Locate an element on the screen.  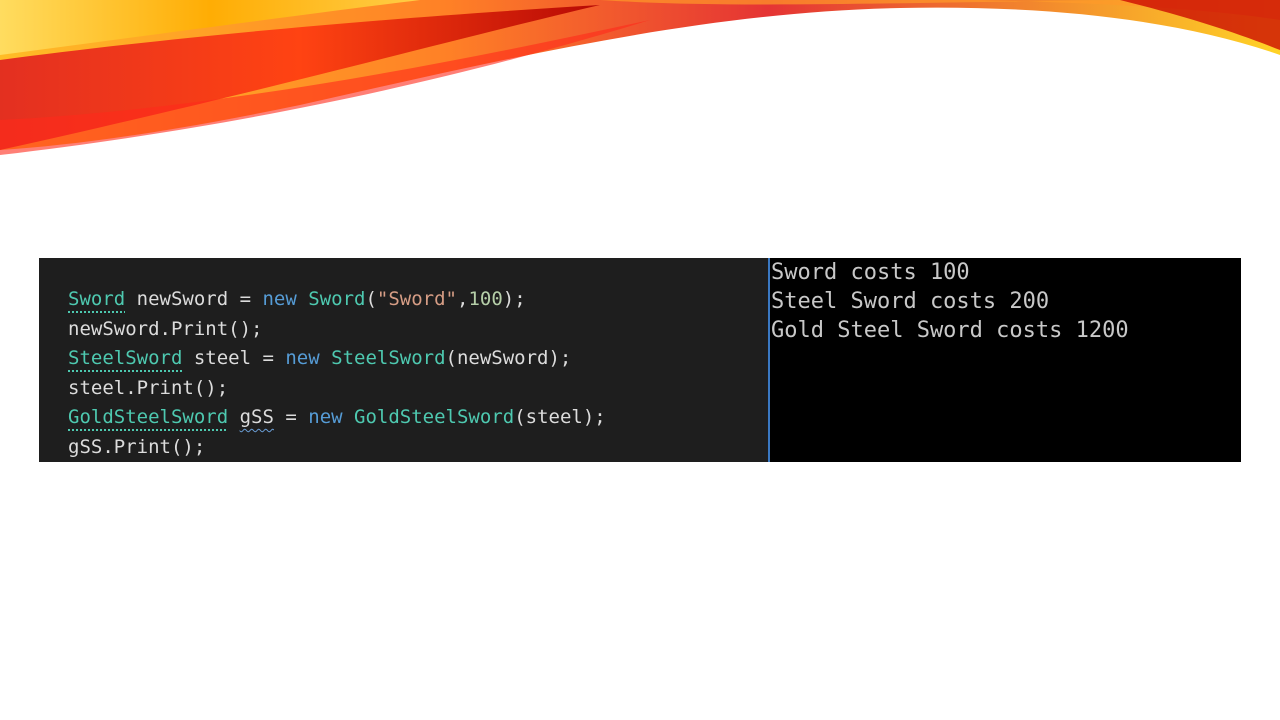
code-token-plain: steel = is located at coordinates (234, 358).